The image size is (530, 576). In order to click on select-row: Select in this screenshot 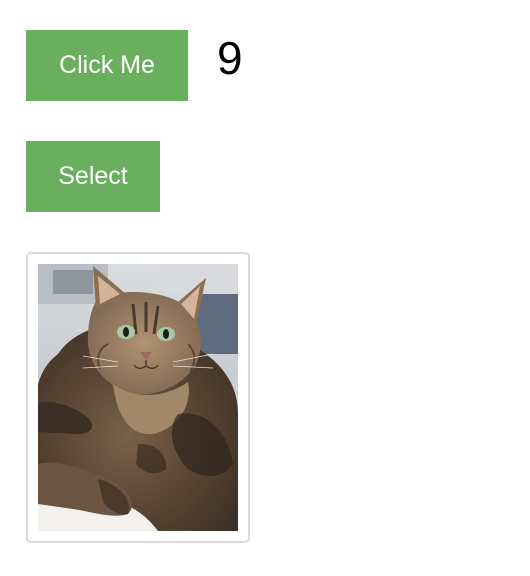, I will do `click(93, 176)`.